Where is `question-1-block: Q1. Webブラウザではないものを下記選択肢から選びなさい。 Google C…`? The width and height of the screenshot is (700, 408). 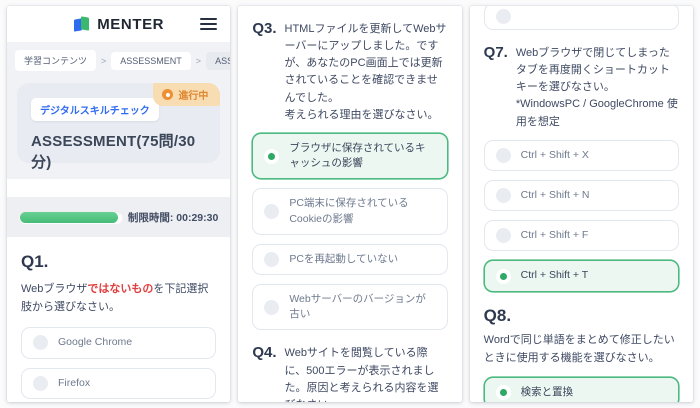
question-1-block: Q1. Webブラウザではないものを下記選択肢から選びなさい。 Google C… is located at coordinates (118, 319).